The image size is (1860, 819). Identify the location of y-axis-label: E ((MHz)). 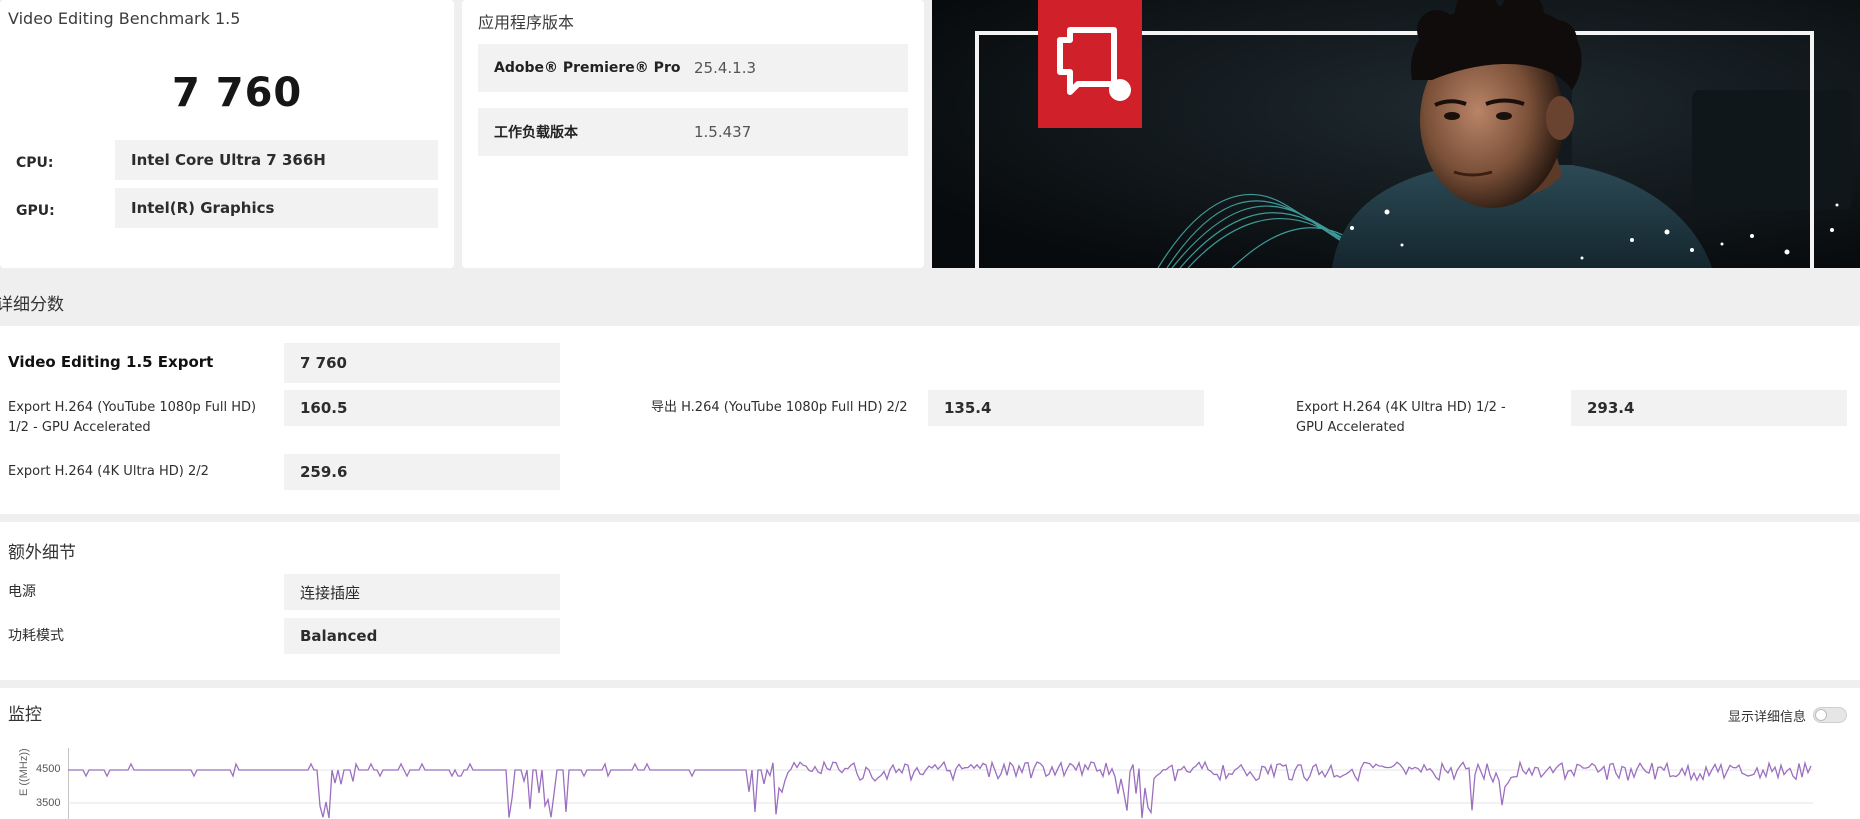
(24, 772).